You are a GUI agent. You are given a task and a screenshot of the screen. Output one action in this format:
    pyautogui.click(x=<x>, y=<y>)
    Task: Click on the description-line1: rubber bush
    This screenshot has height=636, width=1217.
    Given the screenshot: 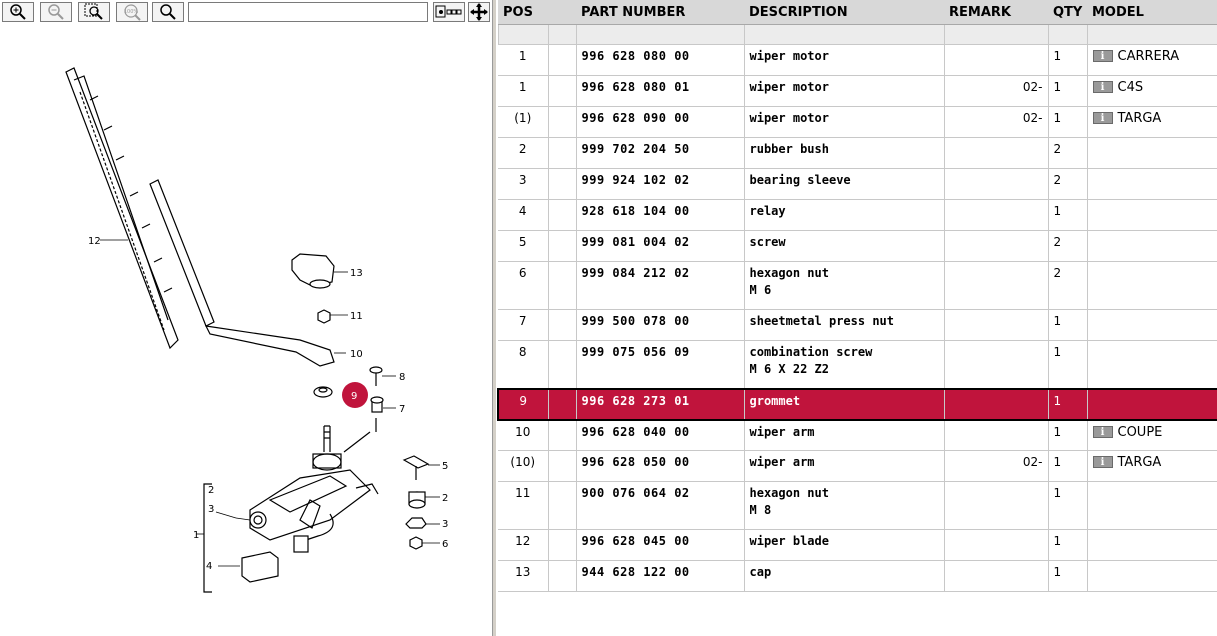 What is the action you would take?
    pyautogui.click(x=789, y=149)
    